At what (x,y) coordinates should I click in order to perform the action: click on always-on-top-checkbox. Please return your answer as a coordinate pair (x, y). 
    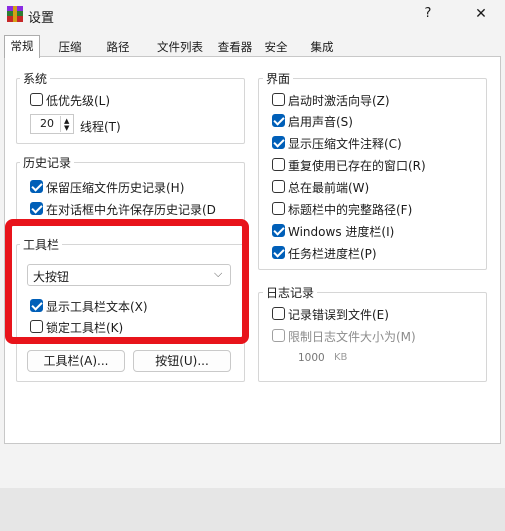
    Looking at the image, I should click on (278, 186).